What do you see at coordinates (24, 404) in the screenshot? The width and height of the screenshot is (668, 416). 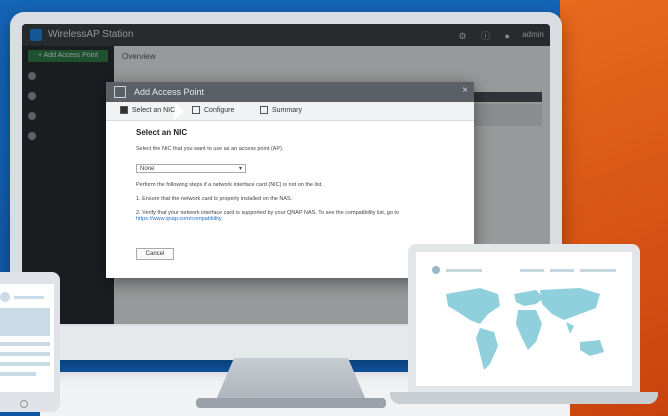 I see `home-button-icon` at bounding box center [24, 404].